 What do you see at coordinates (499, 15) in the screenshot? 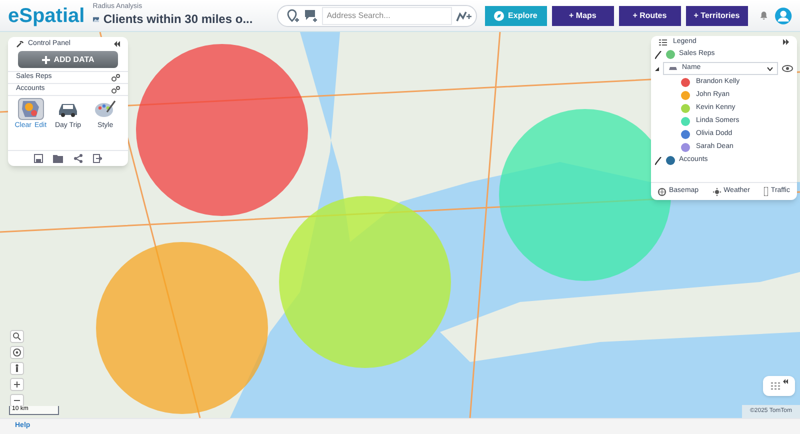
I see `compass-icon` at bounding box center [499, 15].